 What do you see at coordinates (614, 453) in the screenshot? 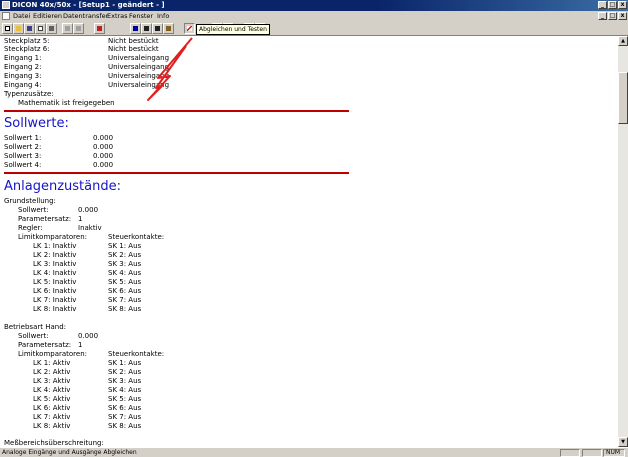
I see `num-lock-indicator: NUM` at bounding box center [614, 453].